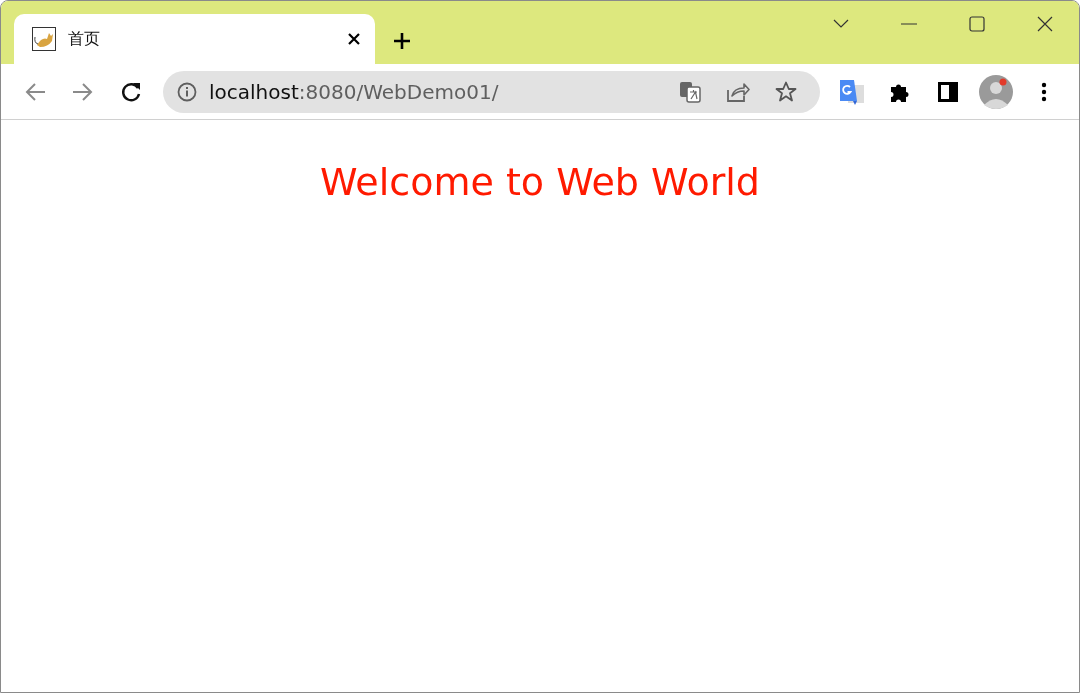 Image resolution: width=1080 pixels, height=693 pixels. Describe the element at coordinates (540, 183) in the screenshot. I see `page-heading: Welcome to Web World` at that location.